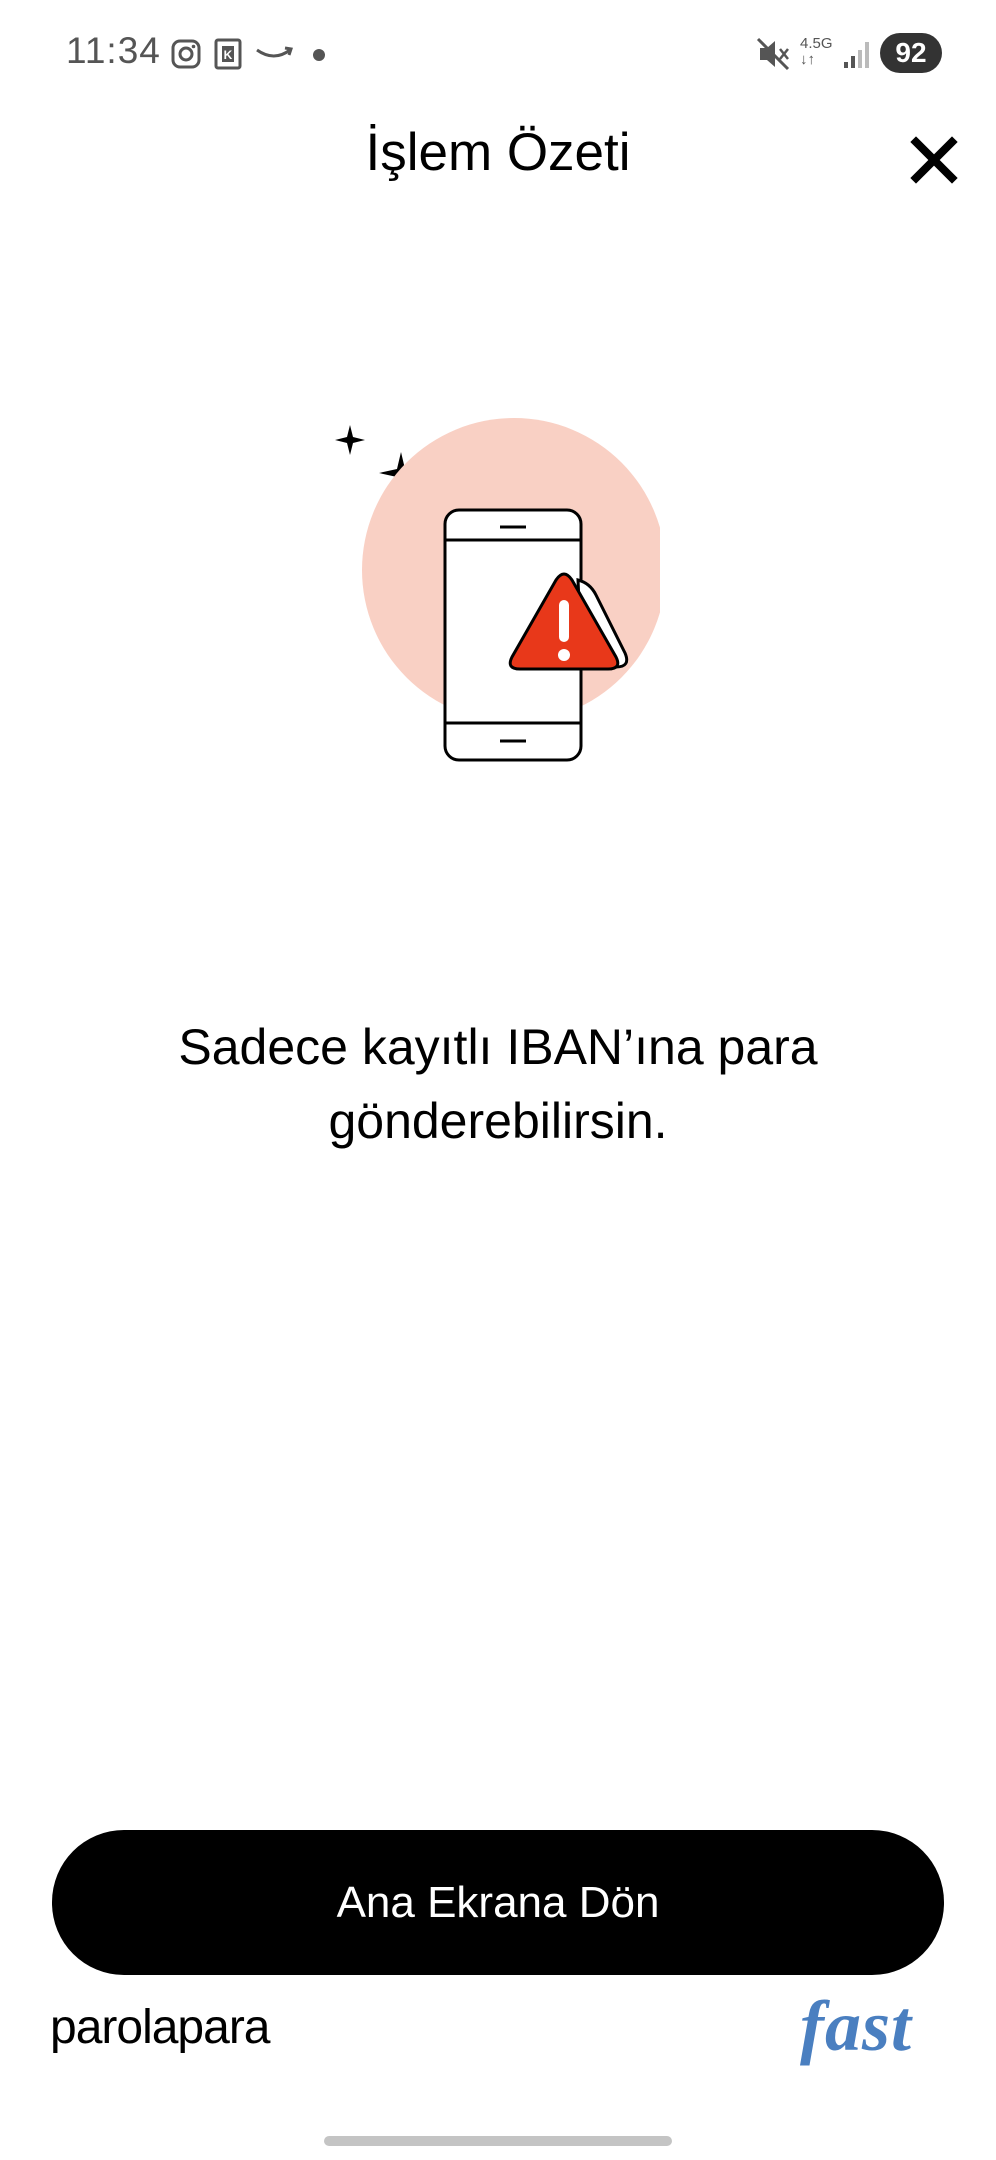 Image resolution: width=996 pixels, height=2160 pixels. I want to click on network-type-text: 4.5G, so click(816, 43).